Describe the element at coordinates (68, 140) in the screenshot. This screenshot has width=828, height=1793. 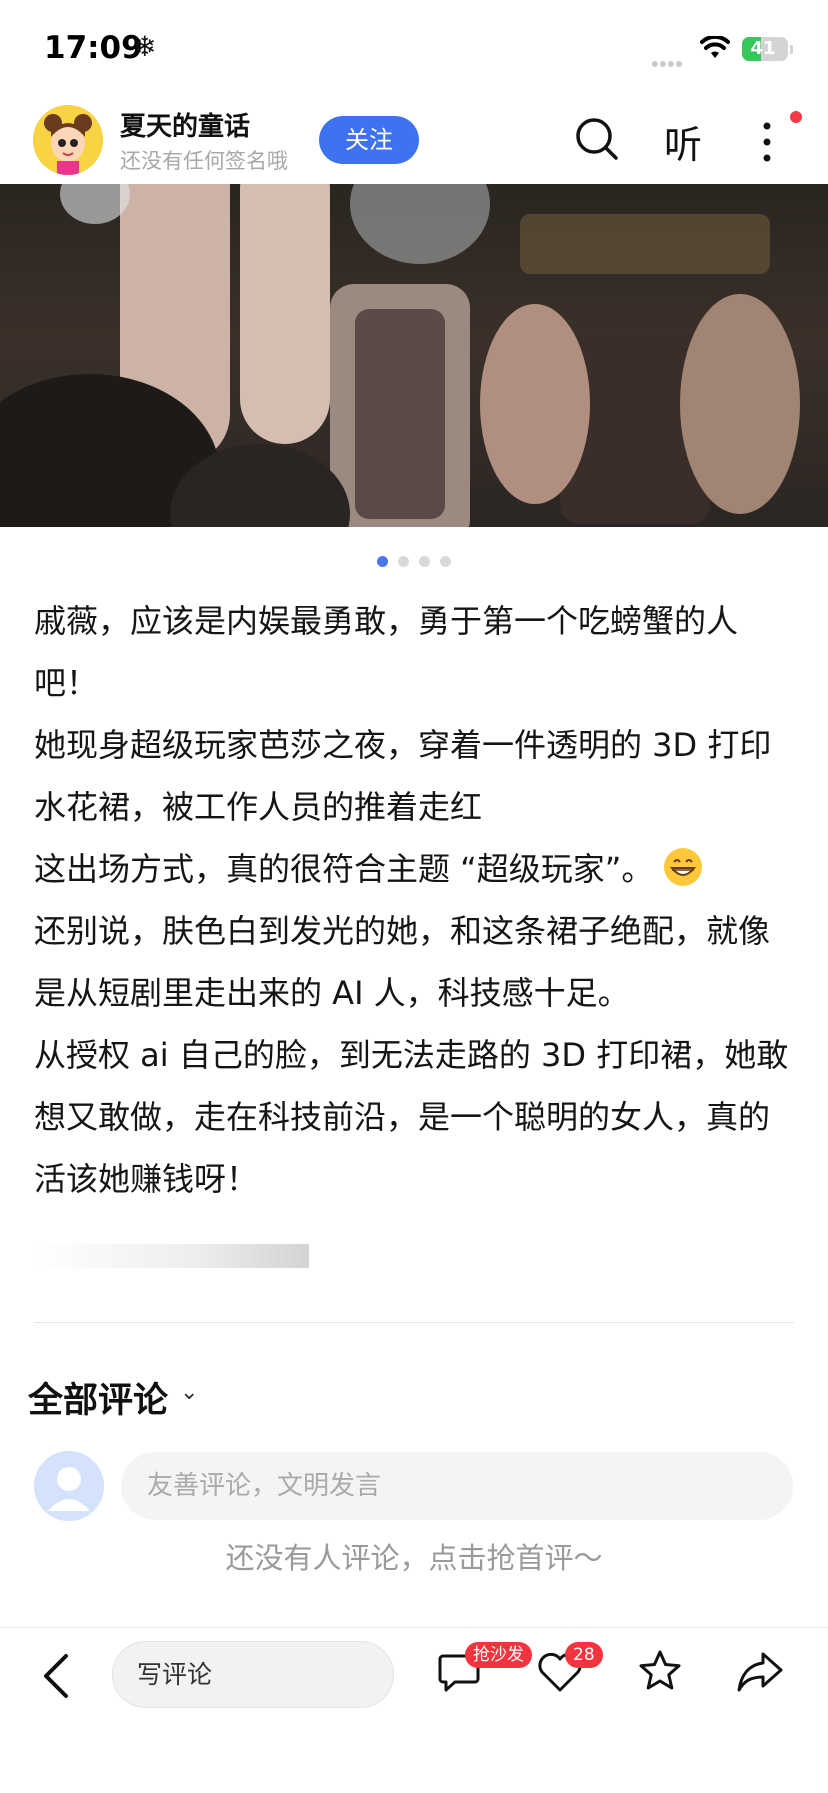
I see `author-avatar` at that location.